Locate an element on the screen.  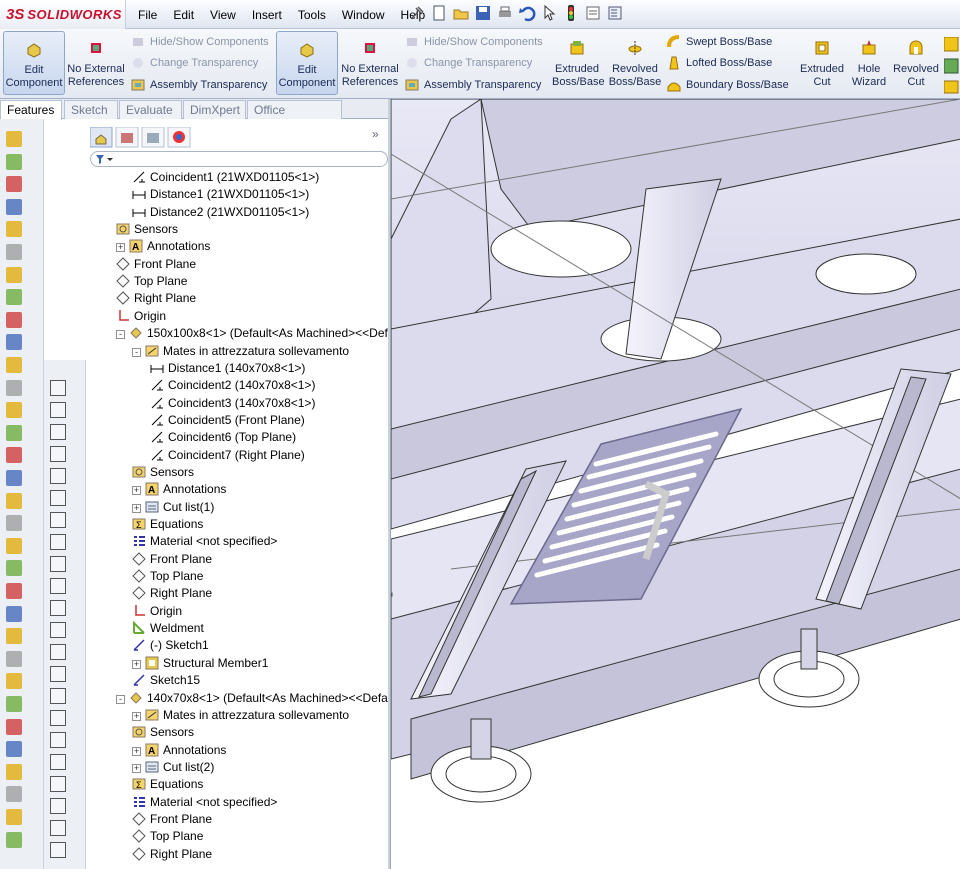
tab-office-products: Office Products is located at coordinates (294, 115).